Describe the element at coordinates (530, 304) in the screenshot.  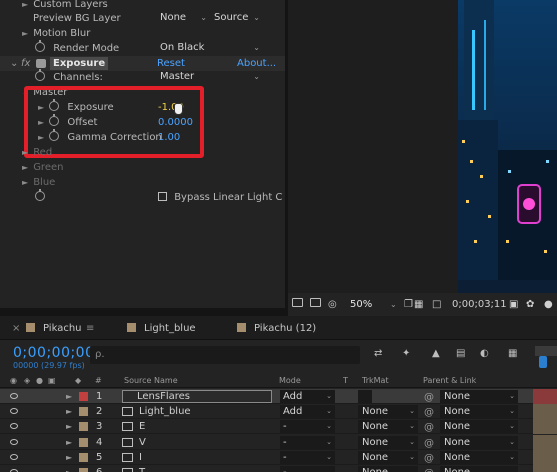
I see `show-snapshot-icon: ✿` at that location.